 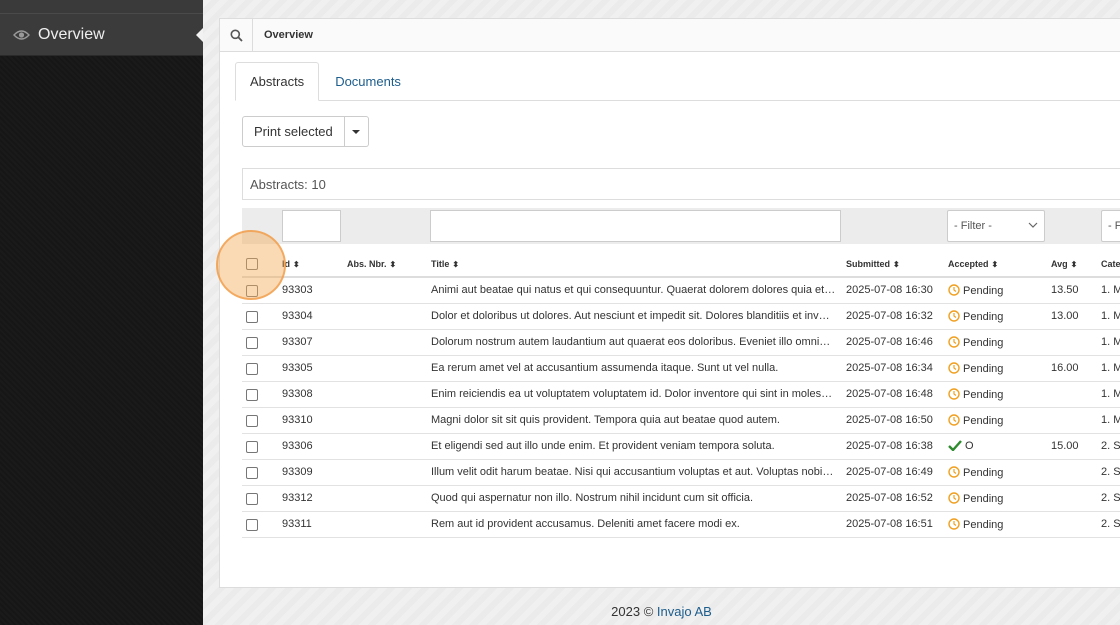 I want to click on cell-avg: 13.00, so click(x=1065, y=316).